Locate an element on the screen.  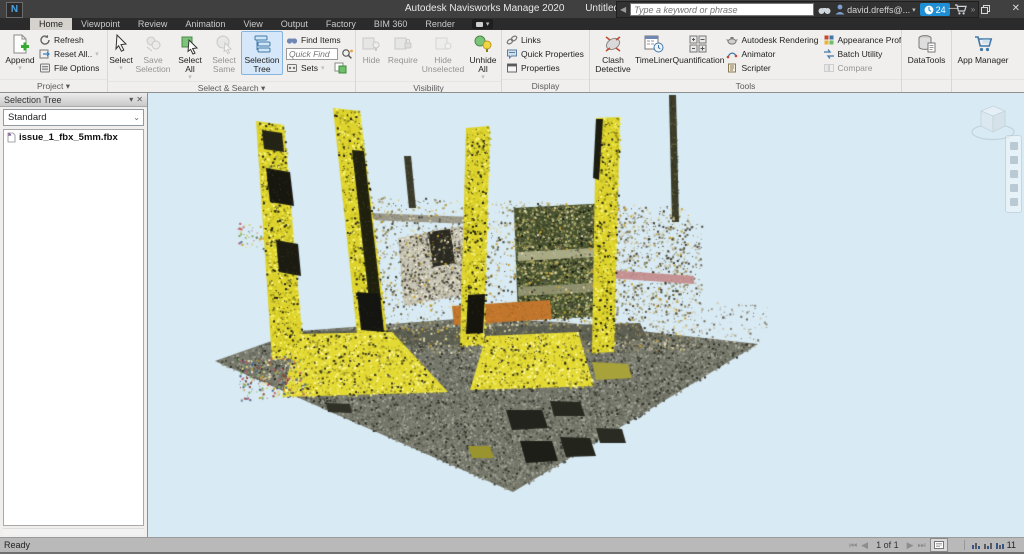
navigation-bar is located at coordinates (1013, 174).